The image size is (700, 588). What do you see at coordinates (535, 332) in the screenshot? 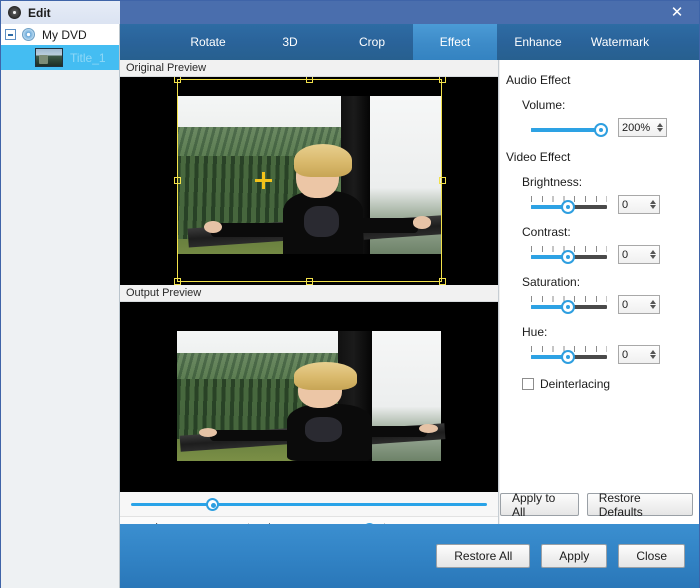
I see `hue-label: Hue:` at bounding box center [535, 332].